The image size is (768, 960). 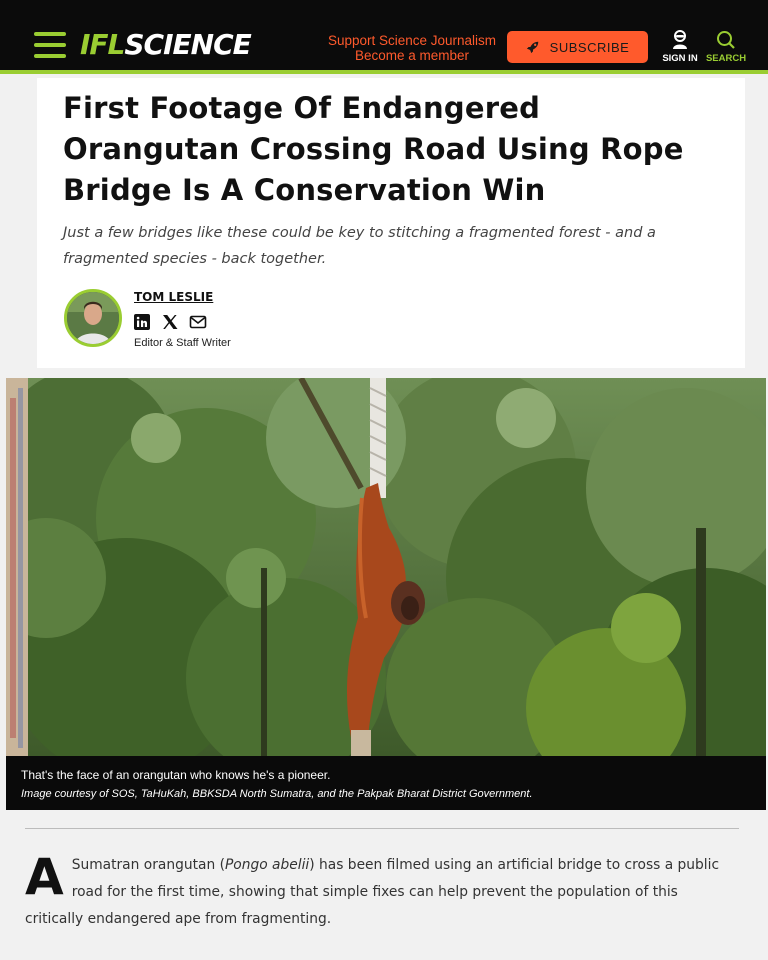 I want to click on site-logo: IFL SCIENCE, so click(x=166, y=45).